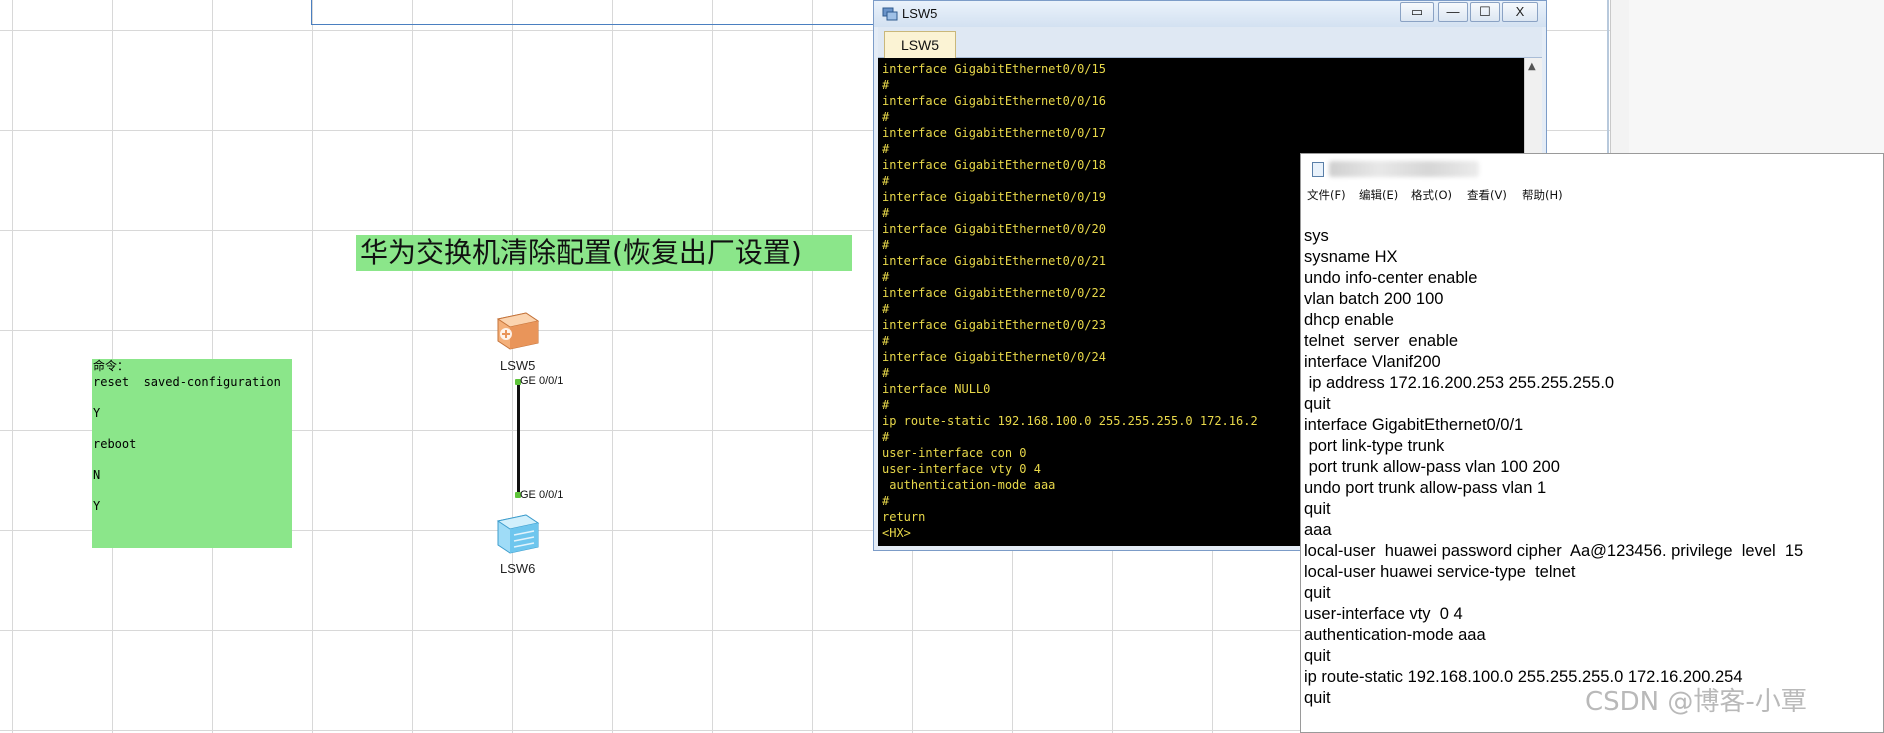  Describe the element at coordinates (1374, 299) in the screenshot. I see `notepad-line: vlan batch 200 100` at that location.